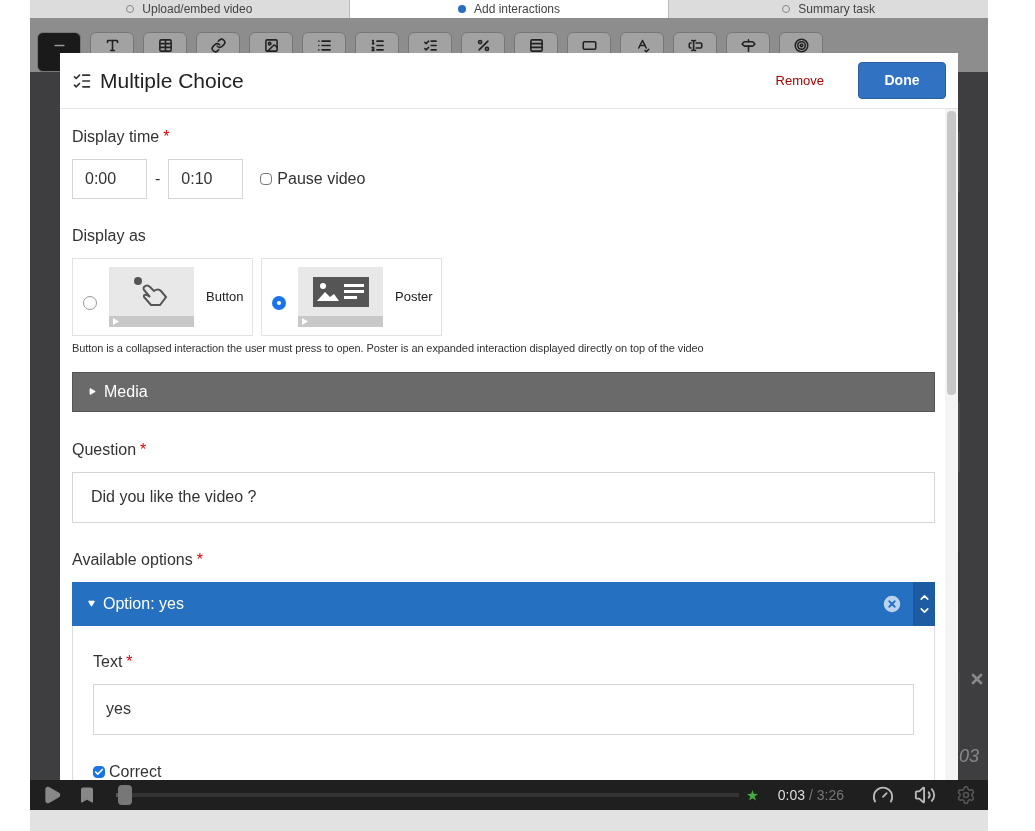  Describe the element at coordinates (589, 45) in the screenshot. I see `frame-icon` at that location.